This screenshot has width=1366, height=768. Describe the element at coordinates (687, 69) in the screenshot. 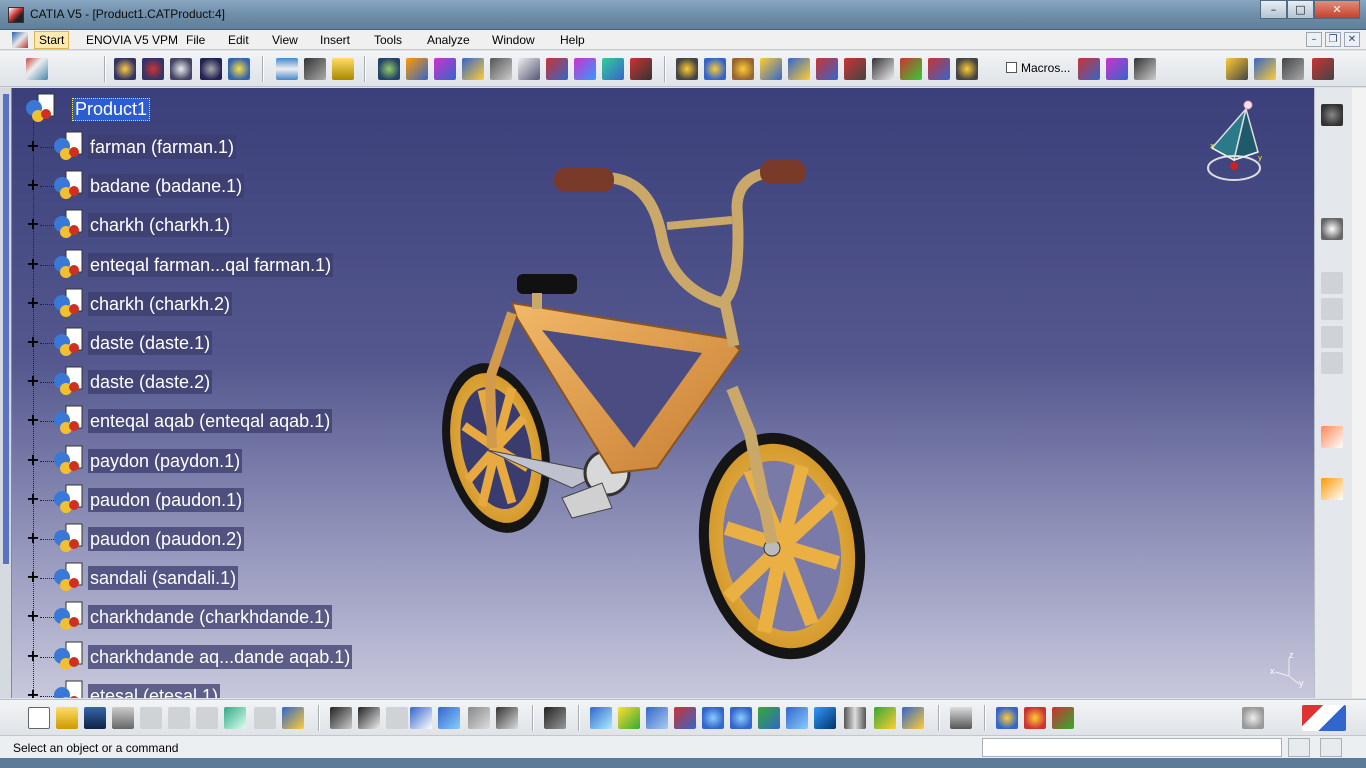

I see `clash-icon` at that location.